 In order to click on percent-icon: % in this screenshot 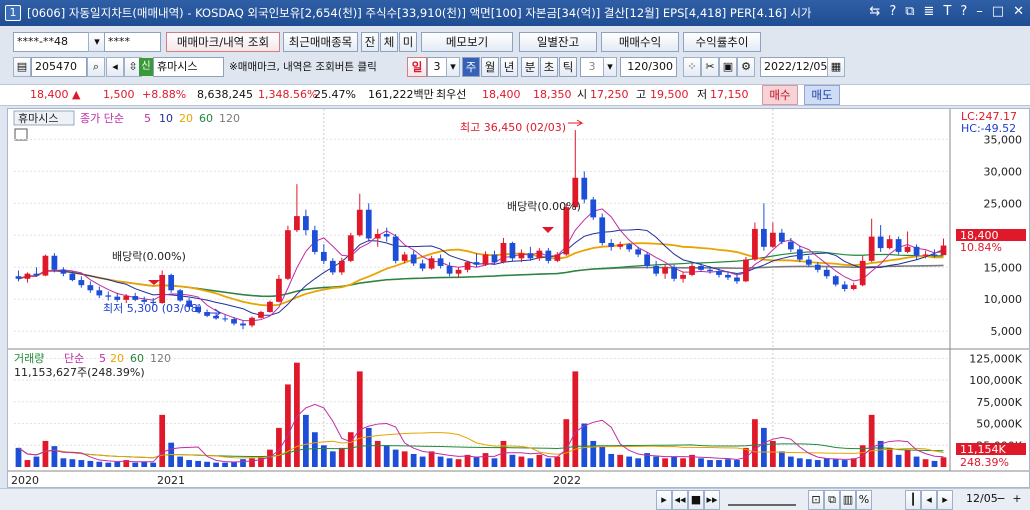, I will do `click(864, 500)`.